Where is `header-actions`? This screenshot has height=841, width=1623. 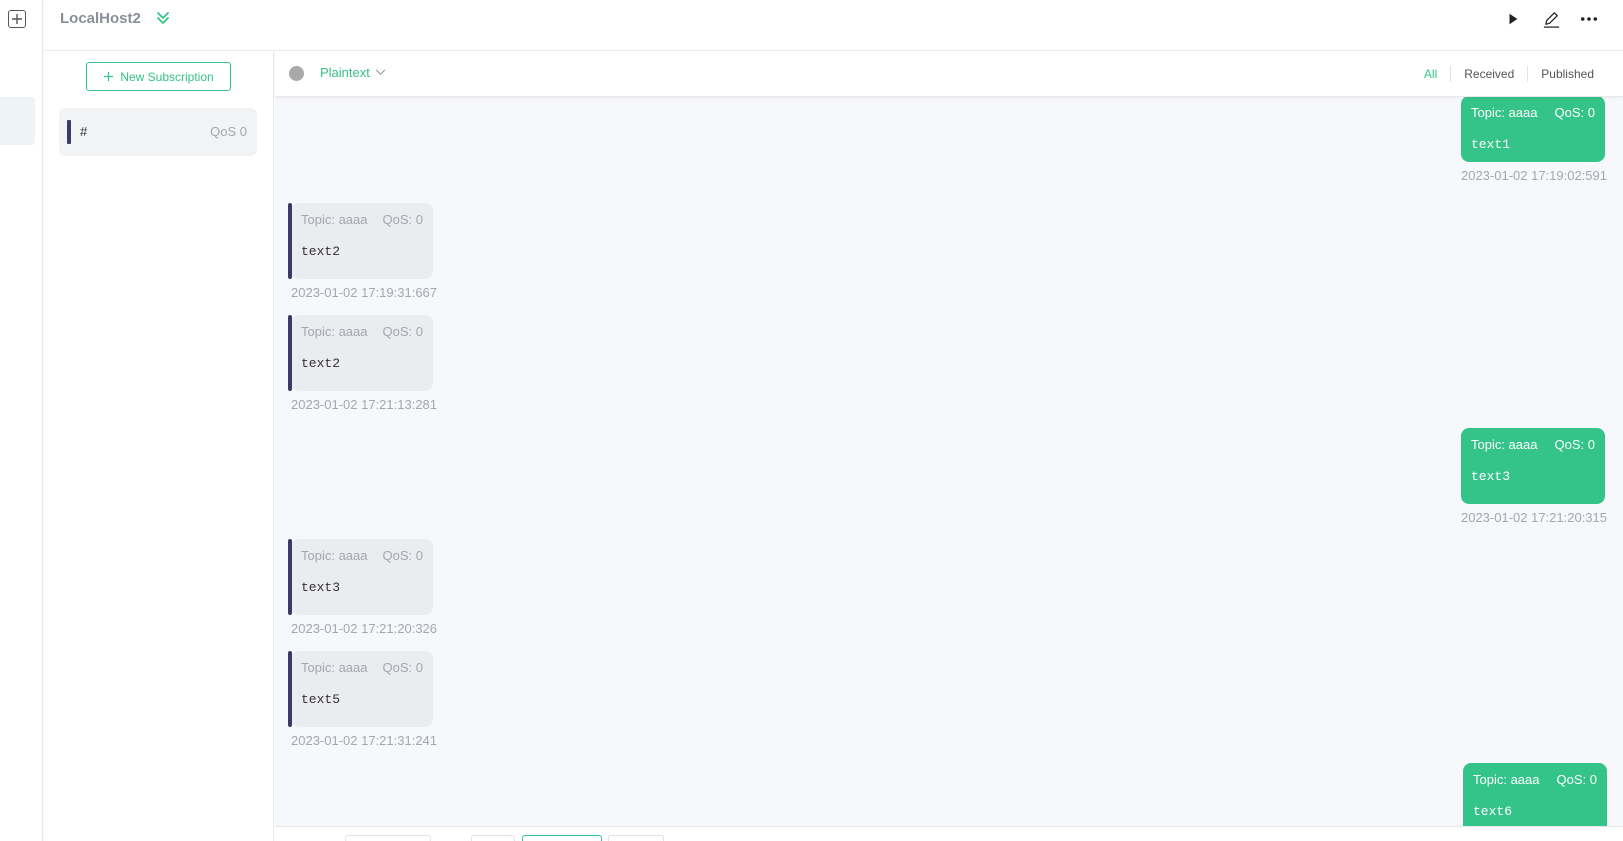
header-actions is located at coordinates (1551, 19).